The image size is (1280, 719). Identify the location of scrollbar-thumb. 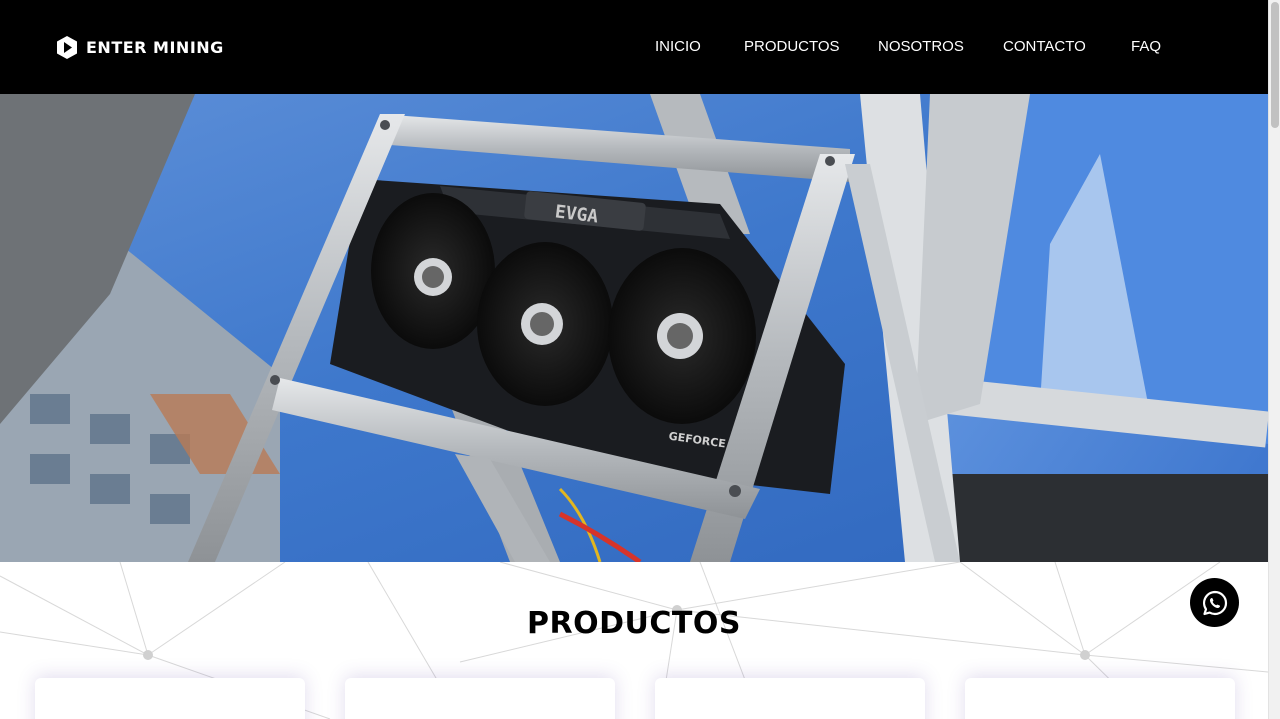
(1275, 65).